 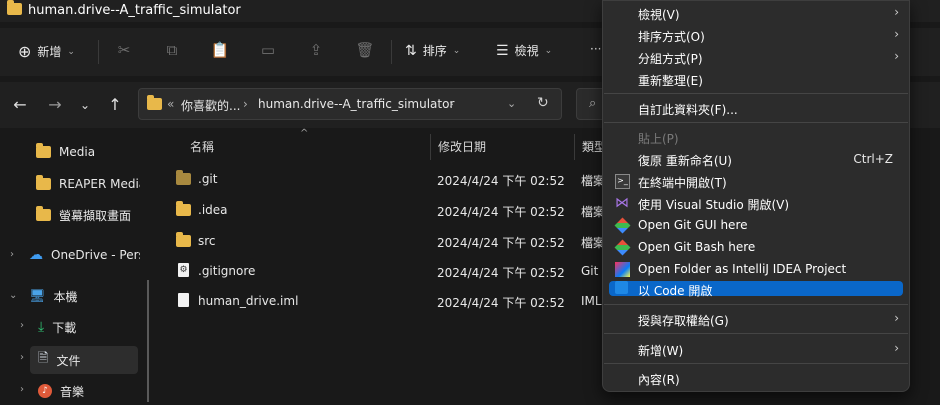 I want to click on table-row: .git 2024/4/24 下午 02:52 檔案, so click(x=386, y=179).